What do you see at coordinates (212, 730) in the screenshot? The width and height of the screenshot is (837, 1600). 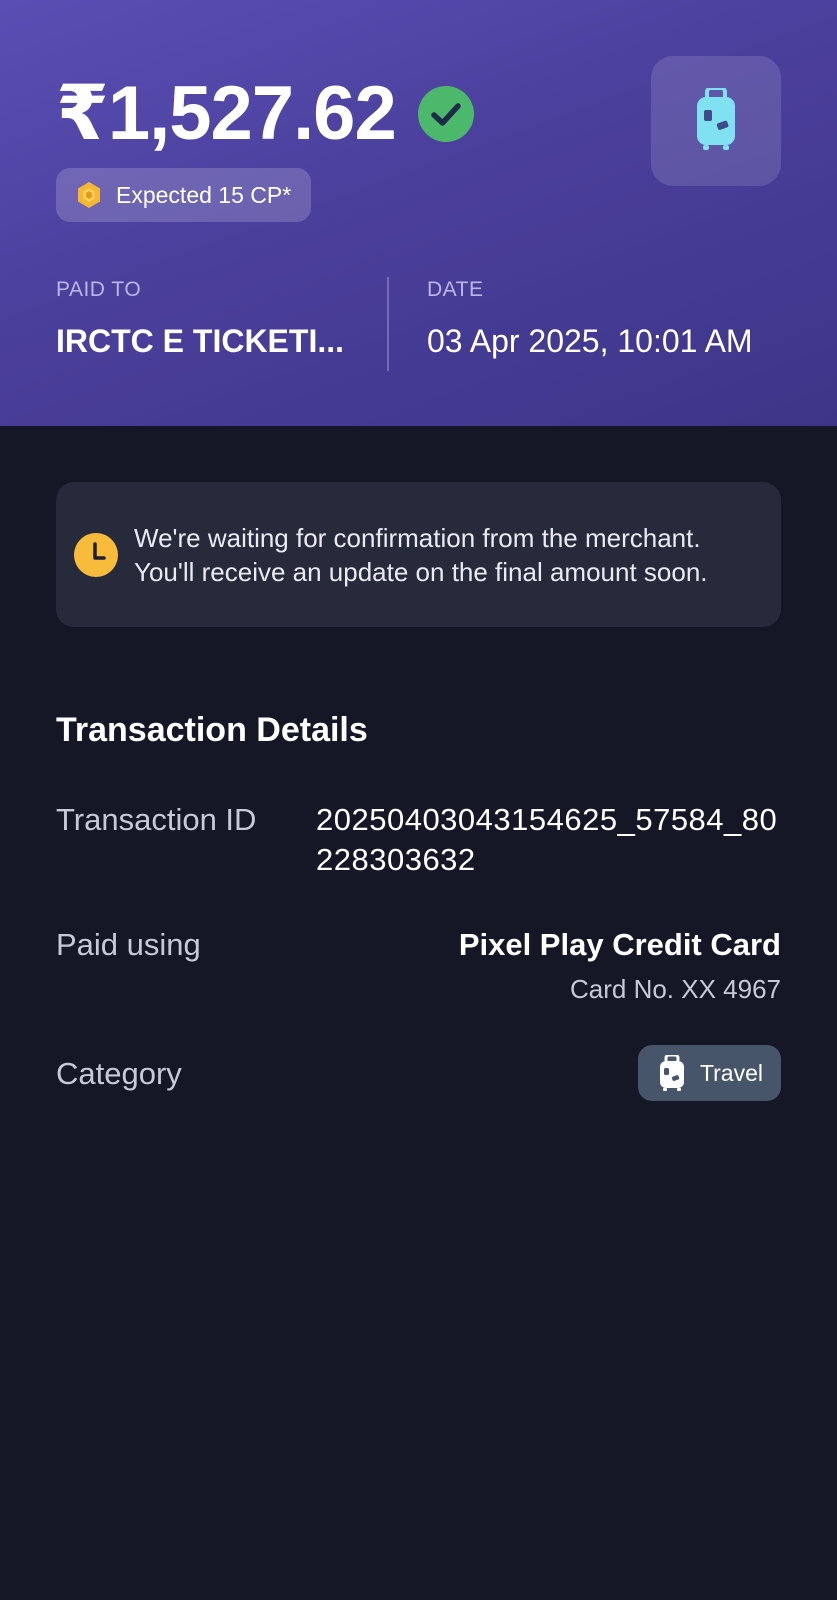 I see `section-title: Transaction Details` at bounding box center [212, 730].